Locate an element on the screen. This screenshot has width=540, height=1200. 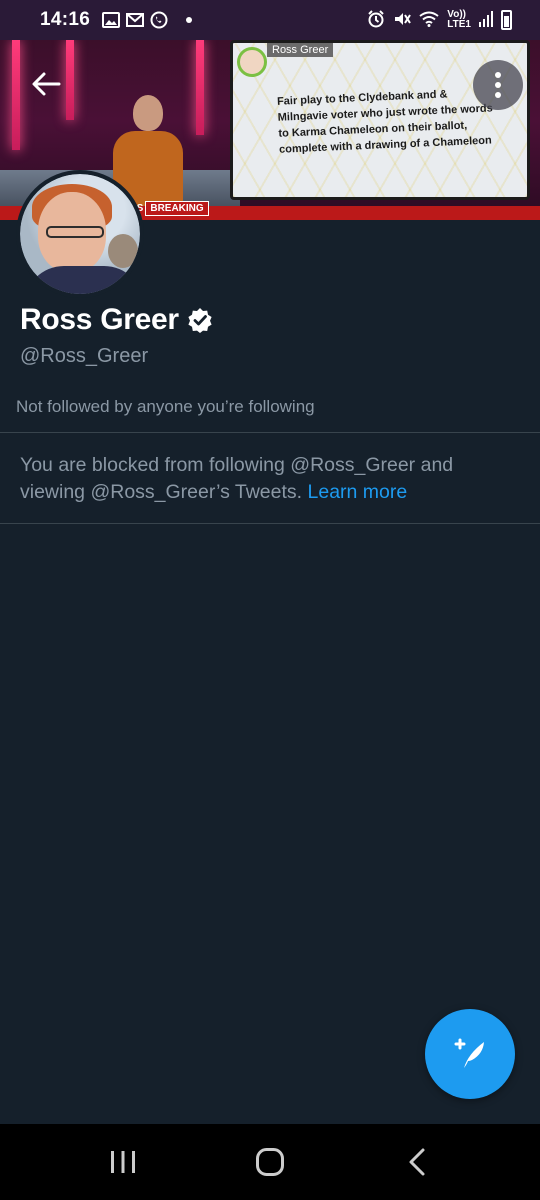
recent-apps-button is located at coordinates (123, 1162).